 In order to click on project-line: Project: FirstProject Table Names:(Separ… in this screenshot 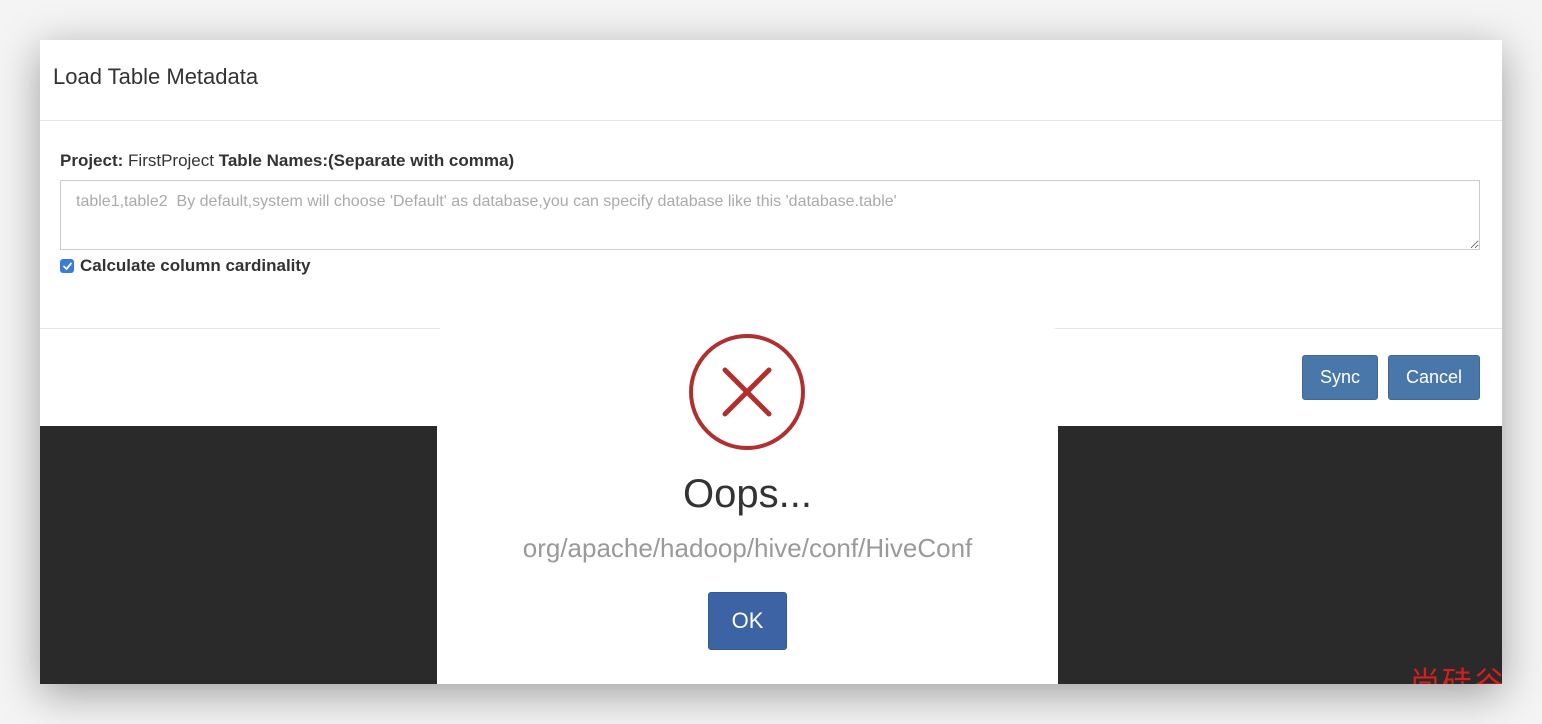, I will do `click(771, 161)`.